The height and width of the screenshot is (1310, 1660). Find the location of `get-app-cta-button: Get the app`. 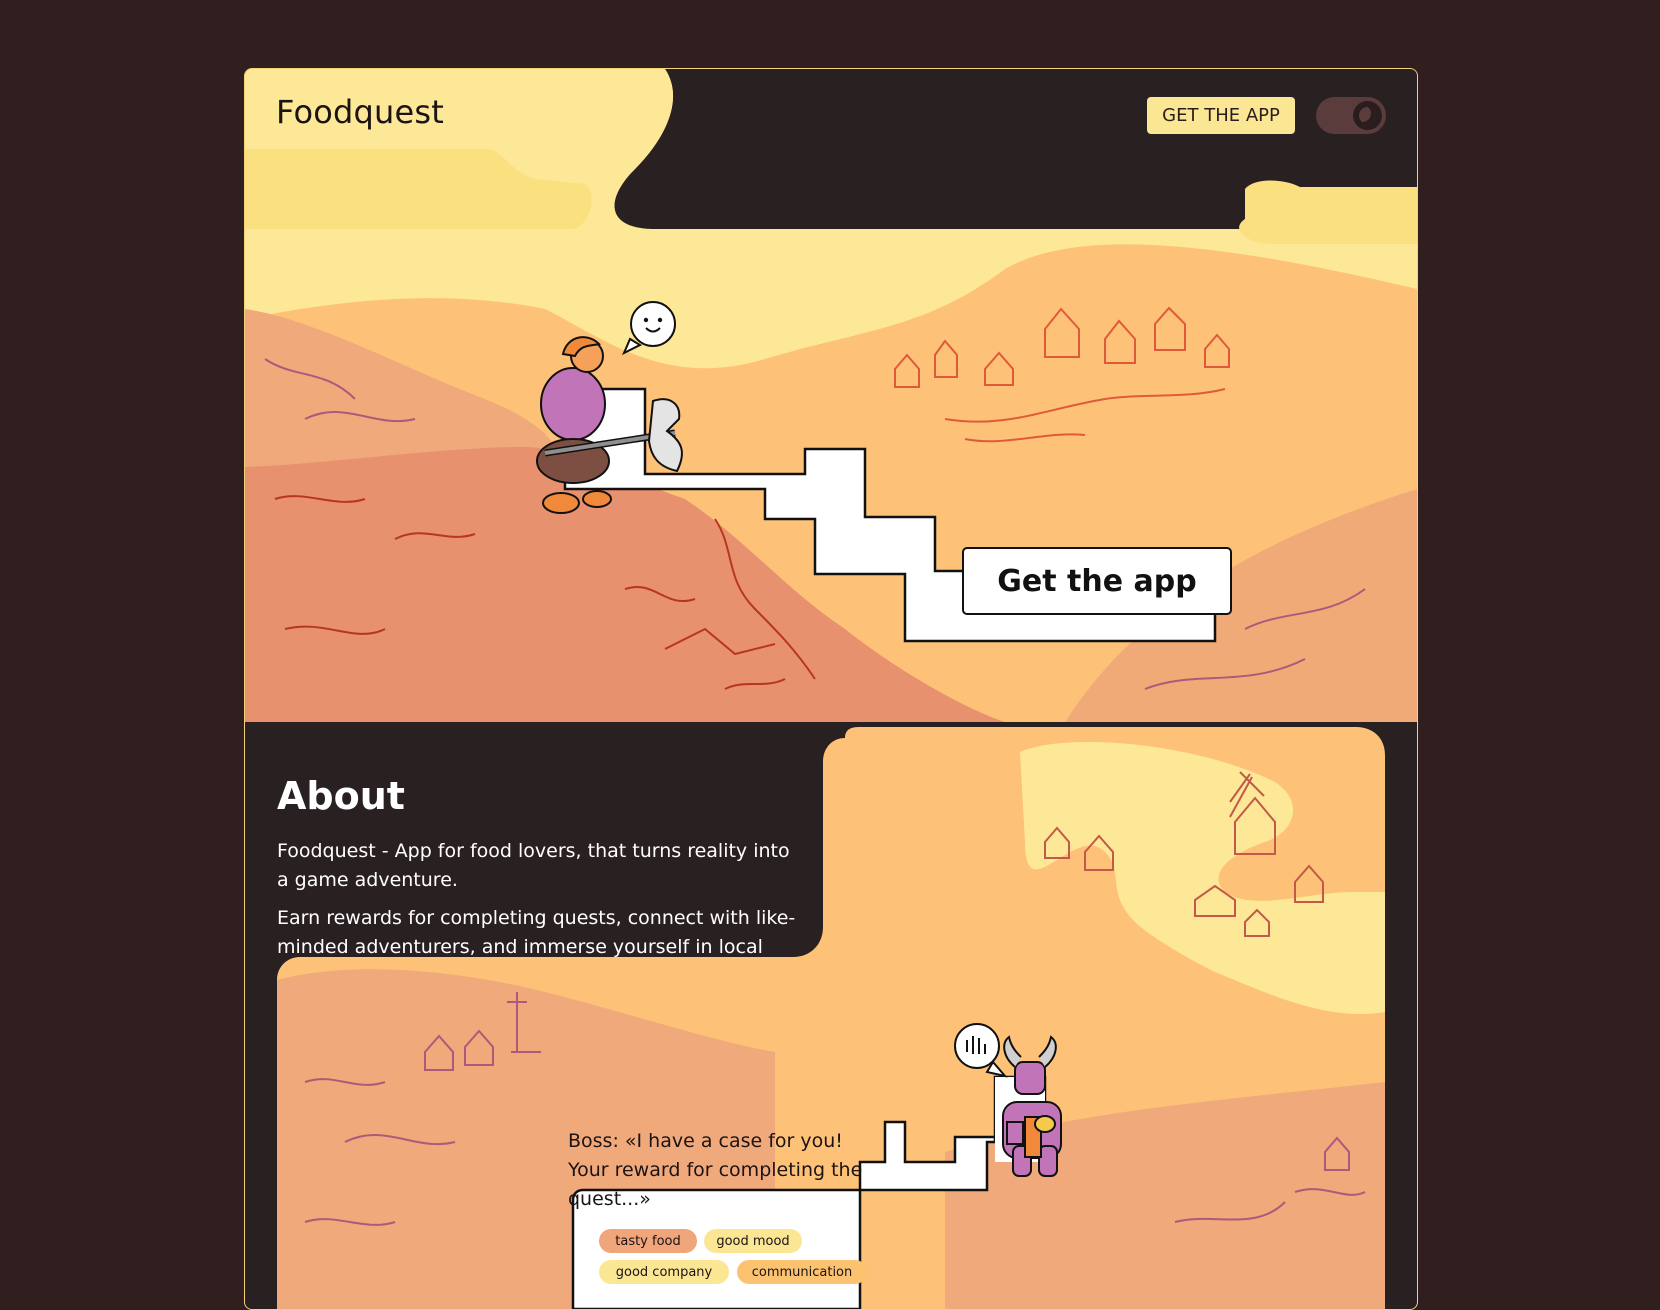

get-app-cta-button: Get the app is located at coordinates (1097, 581).